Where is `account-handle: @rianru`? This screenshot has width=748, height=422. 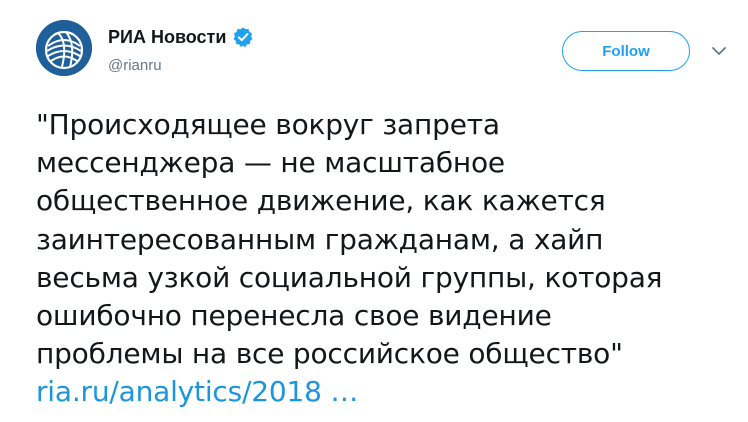
account-handle: @rianru is located at coordinates (135, 66).